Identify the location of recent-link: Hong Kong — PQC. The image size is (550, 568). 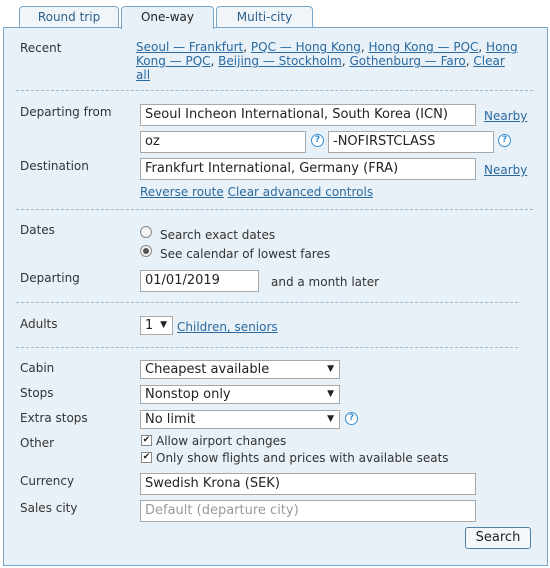
(423, 47).